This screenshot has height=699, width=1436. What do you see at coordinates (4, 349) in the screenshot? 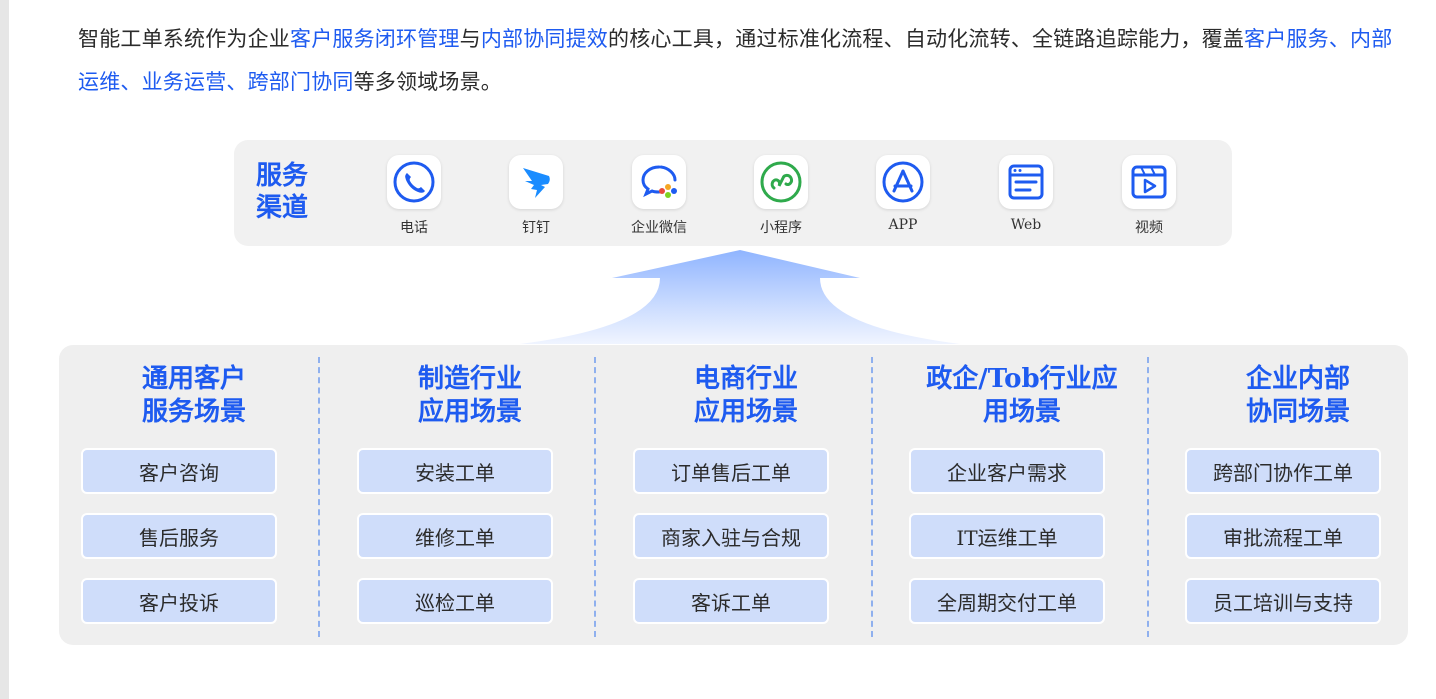
I see `left-margin-rule` at bounding box center [4, 349].